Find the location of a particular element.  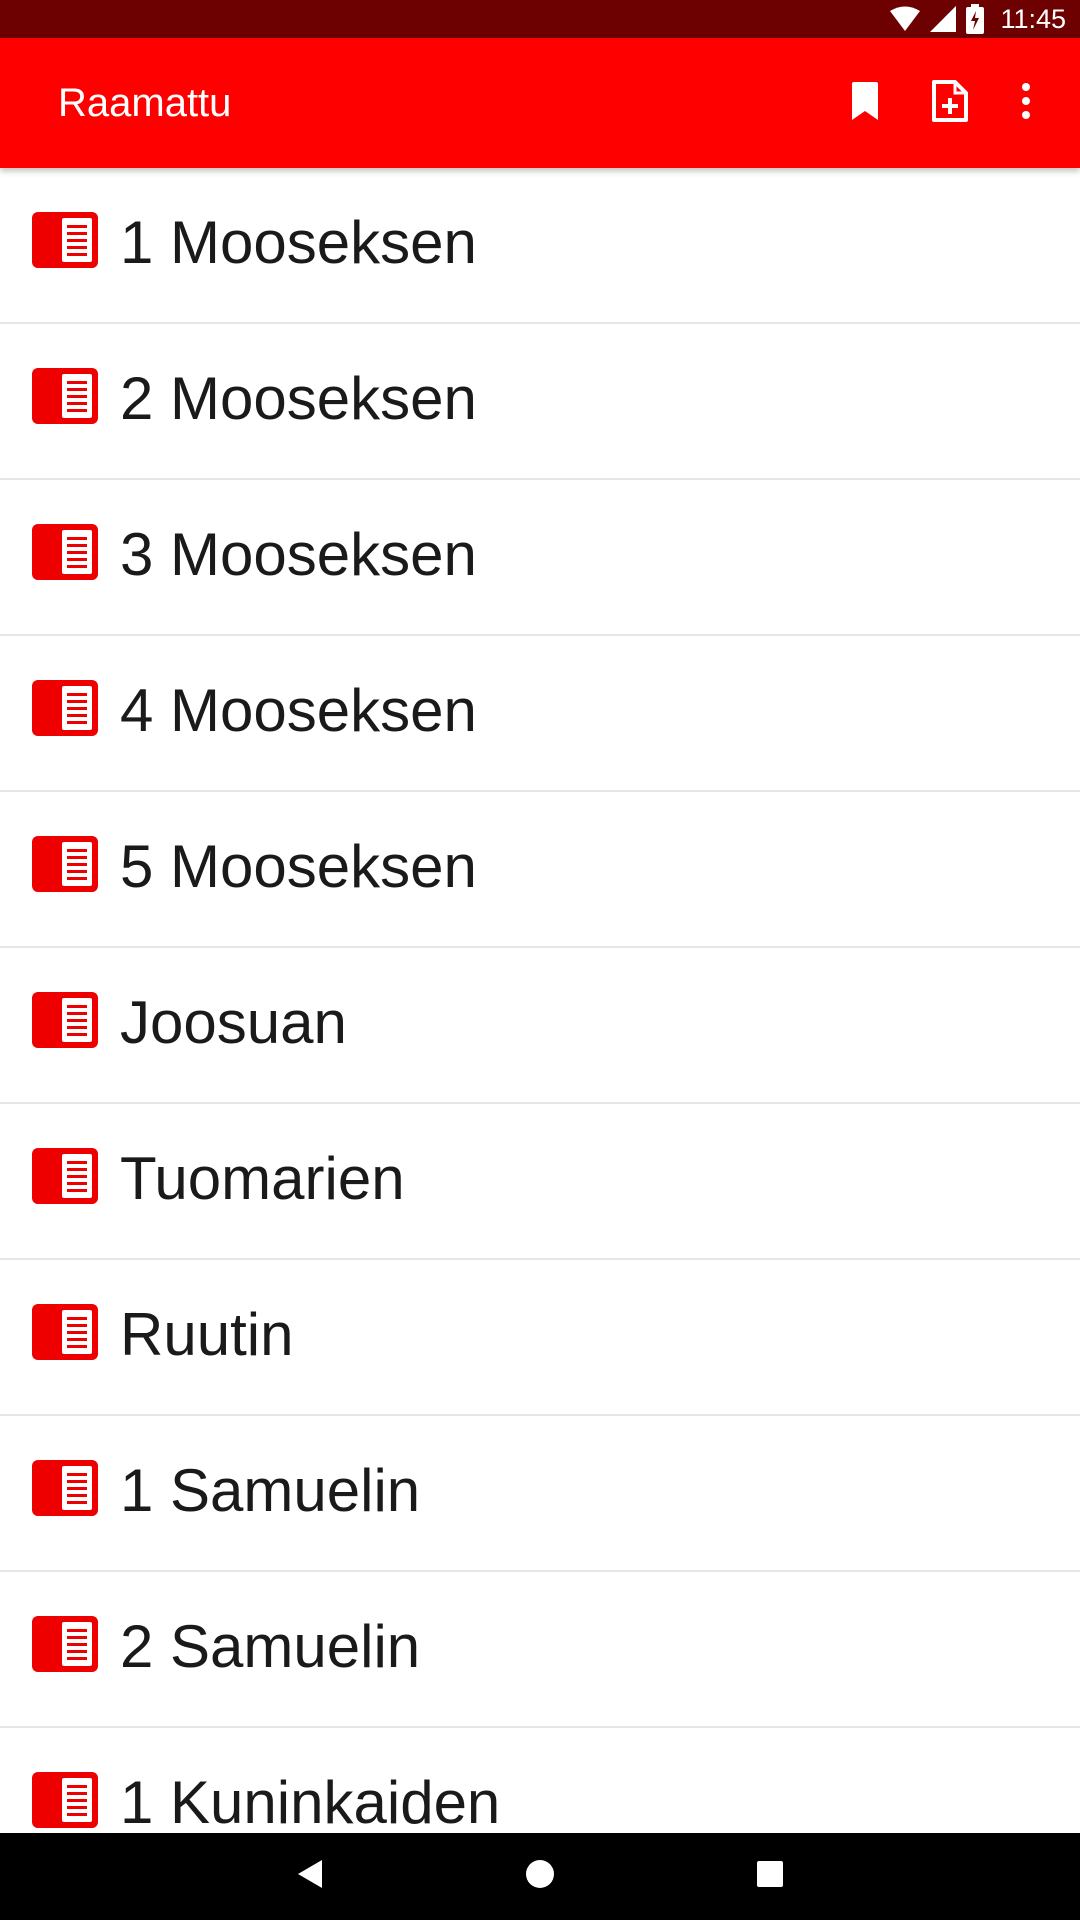

more-options-button is located at coordinates (1026, 103).